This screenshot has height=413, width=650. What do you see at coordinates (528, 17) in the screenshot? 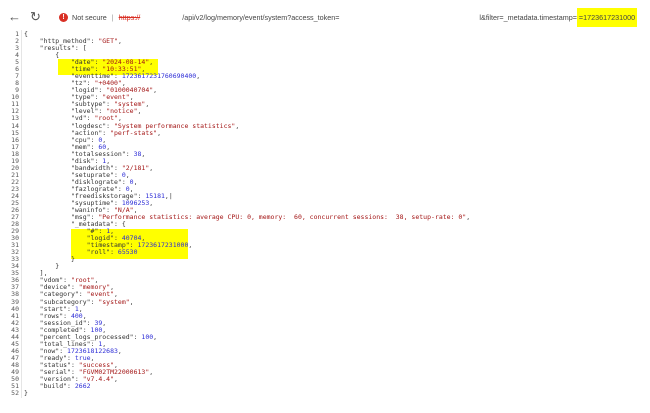
I see `url-filter: l&filter=_metadata.timestamp=` at bounding box center [528, 17].